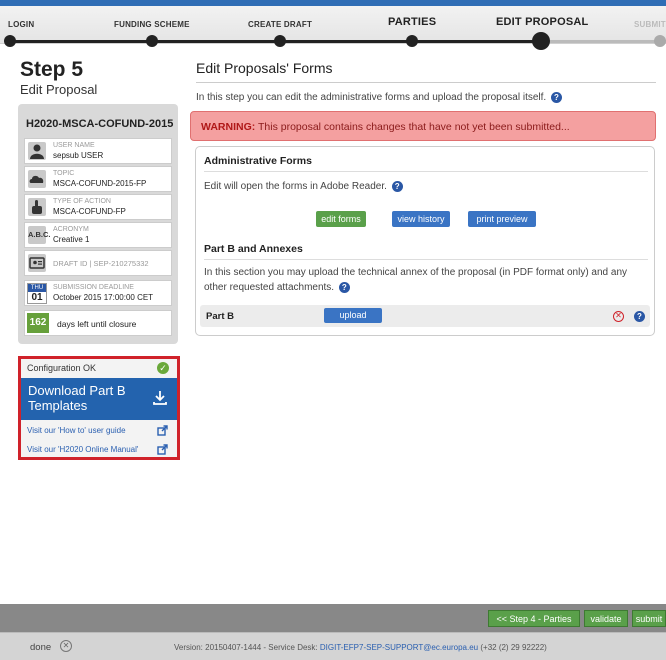  Describe the element at coordinates (425, 316) in the screenshot. I see `part-b-row: Part B upload ✕ ?` at that location.